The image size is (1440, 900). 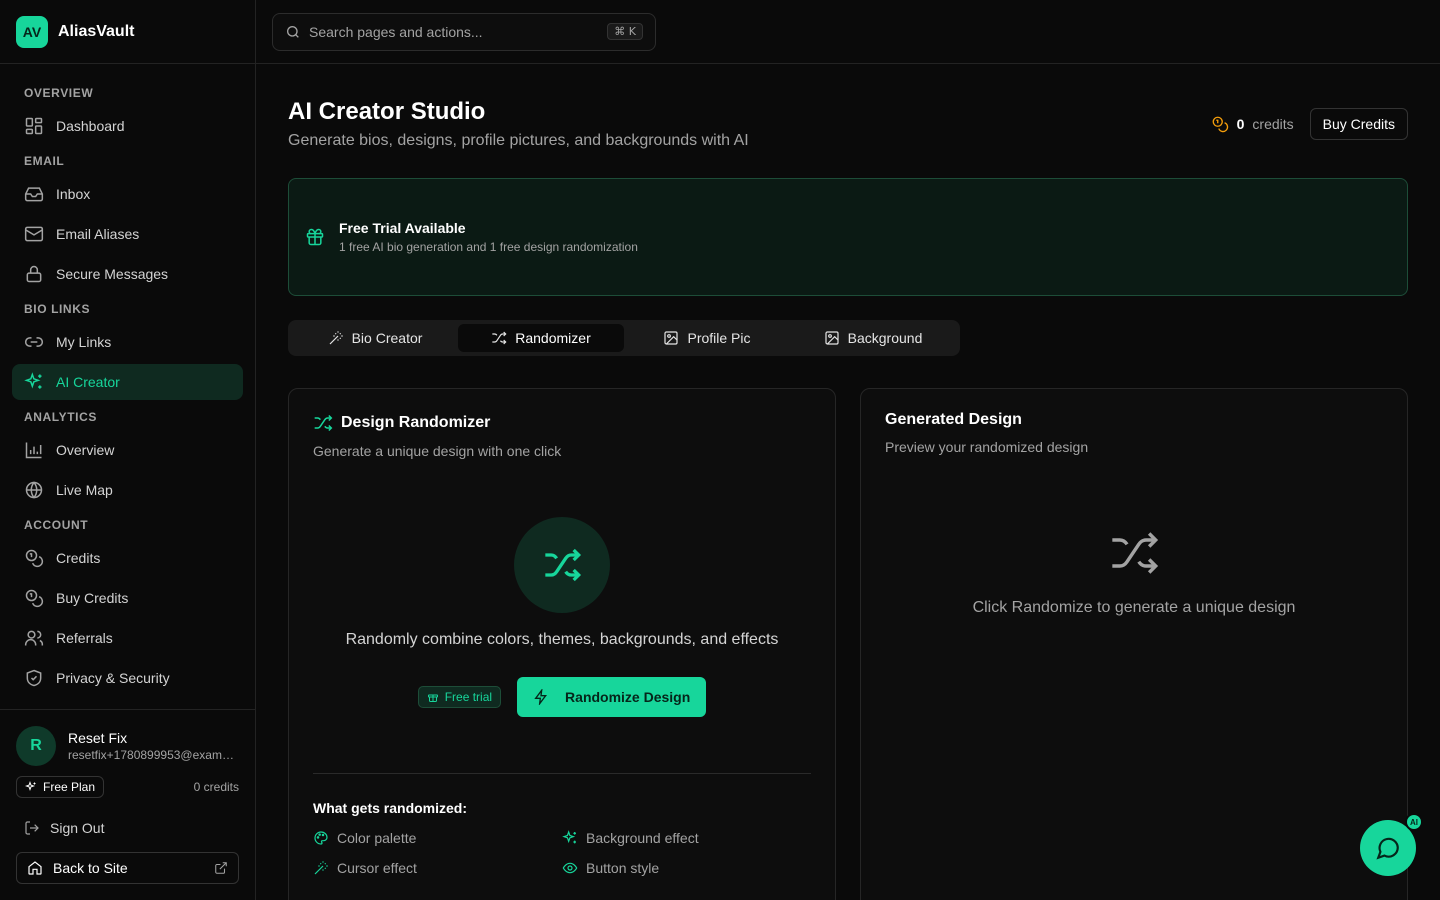 I want to click on sign-out-button: Sign Out, so click(x=127, y=828).